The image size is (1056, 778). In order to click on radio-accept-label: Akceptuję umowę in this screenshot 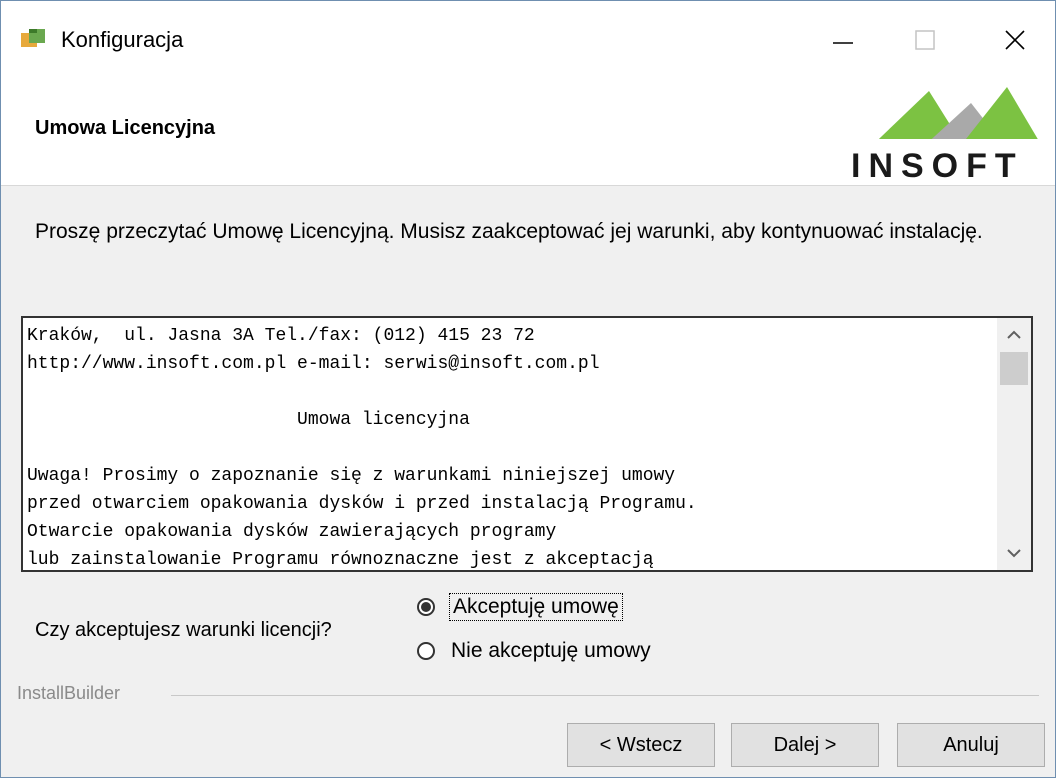, I will do `click(536, 607)`.